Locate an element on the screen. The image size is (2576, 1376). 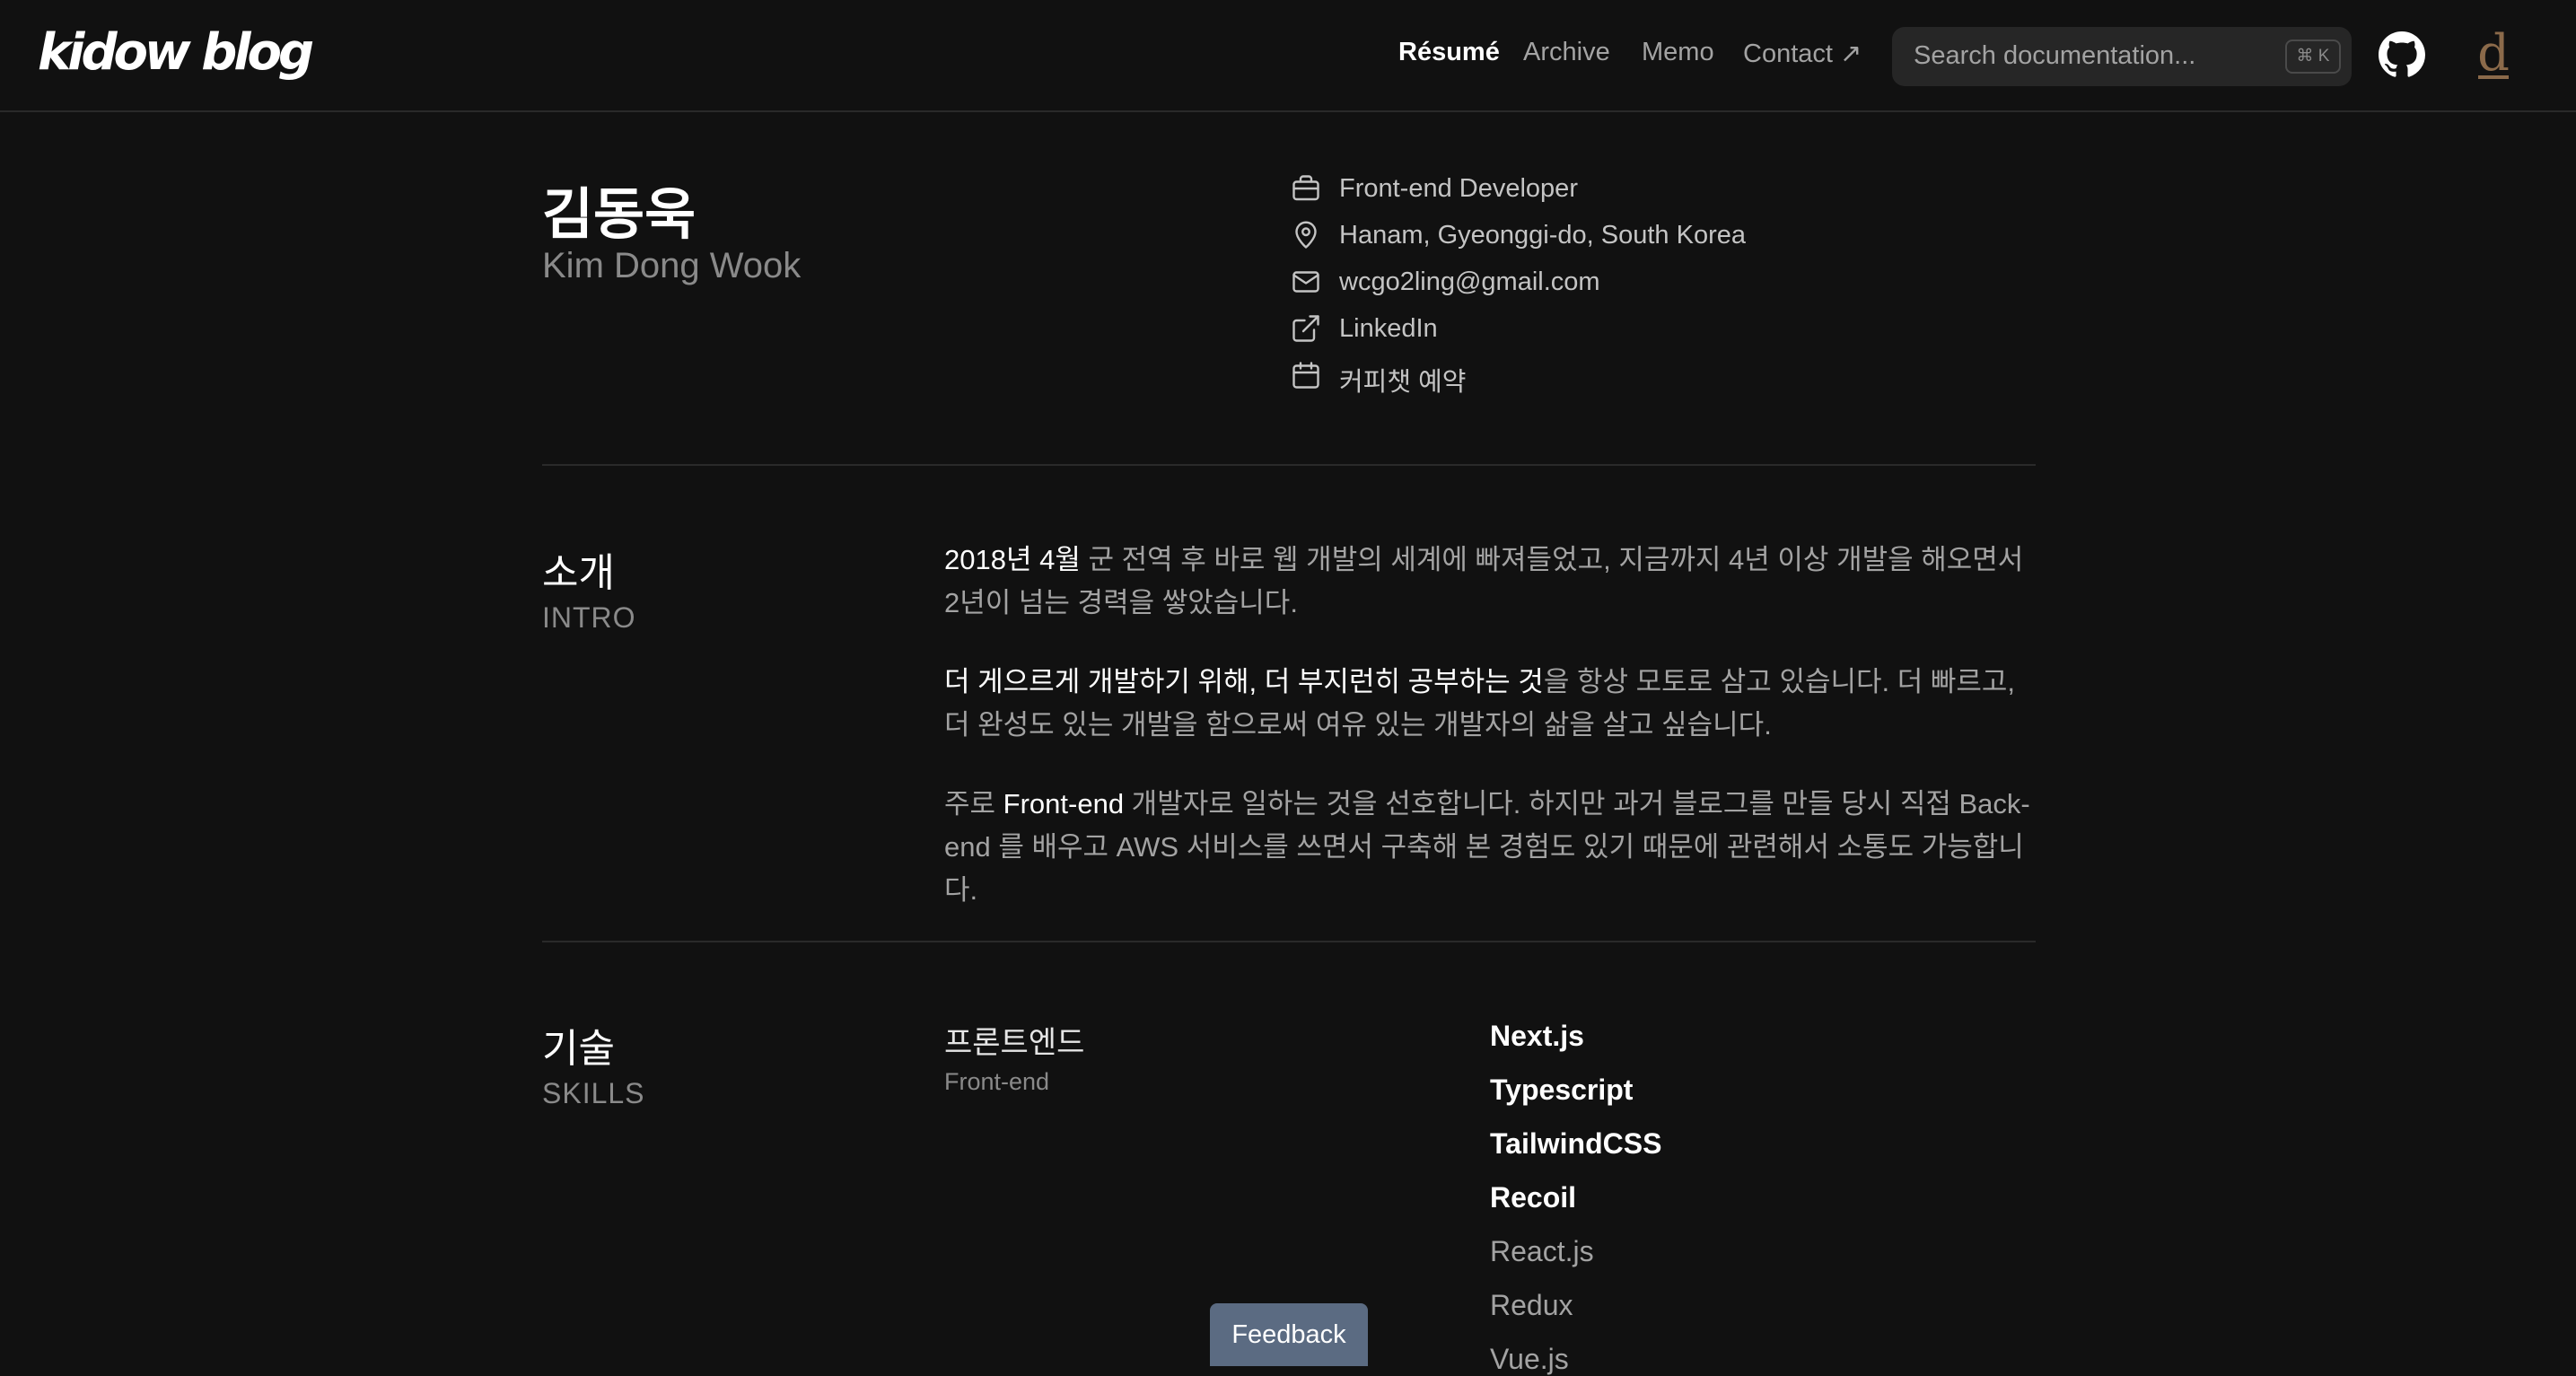
skill-category-subtitle: Front-end is located at coordinates (997, 1081).